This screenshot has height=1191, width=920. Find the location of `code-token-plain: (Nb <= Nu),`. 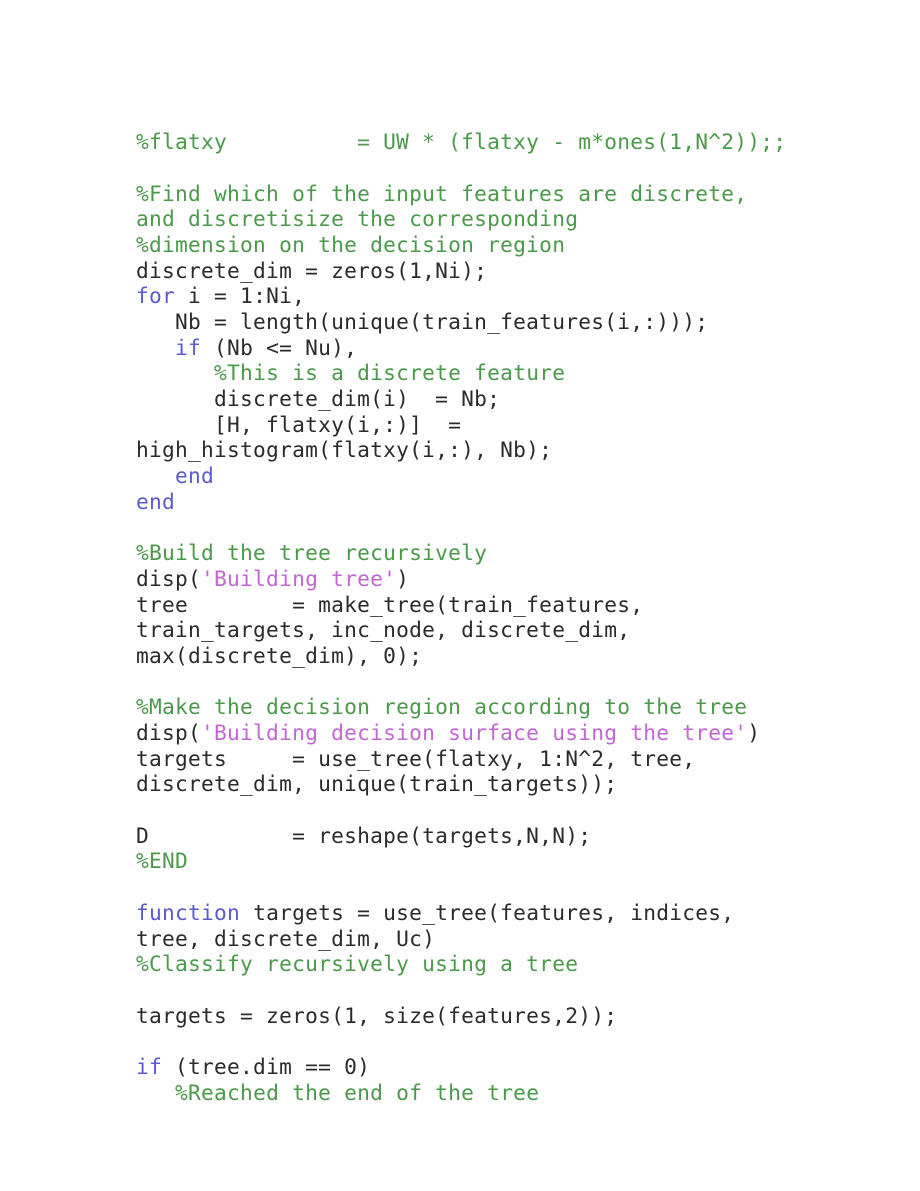

code-token-plain: (Nb <= Nu), is located at coordinates (279, 347).